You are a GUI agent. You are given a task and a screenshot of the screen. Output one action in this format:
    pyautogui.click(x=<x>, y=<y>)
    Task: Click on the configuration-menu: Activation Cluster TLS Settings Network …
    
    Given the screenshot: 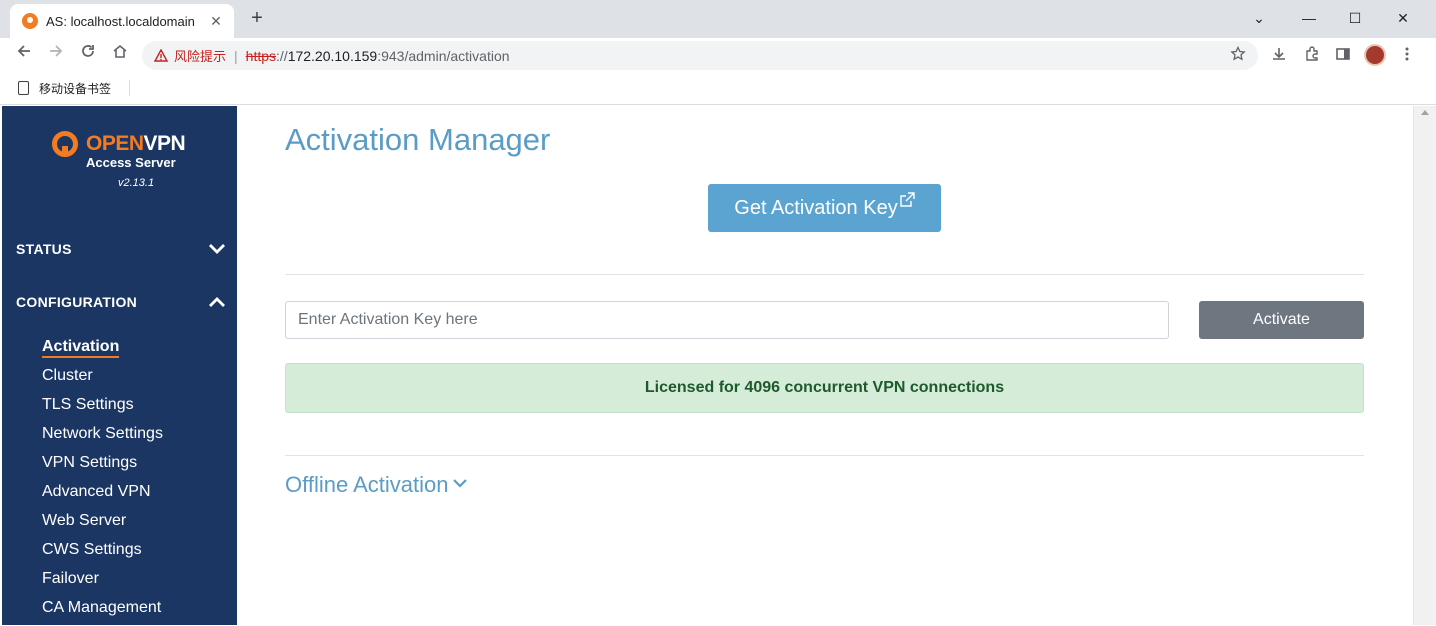 What is the action you would take?
    pyautogui.click(x=102, y=481)
    